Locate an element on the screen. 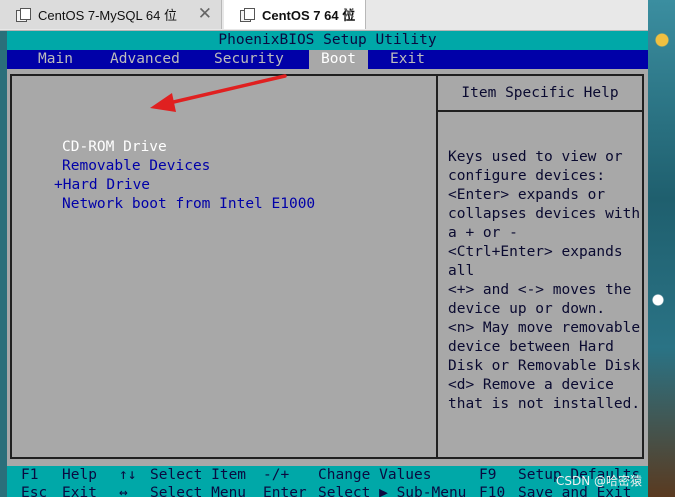  tab-centos-7: CentOS 7 64 位 ✕ is located at coordinates (295, 14).